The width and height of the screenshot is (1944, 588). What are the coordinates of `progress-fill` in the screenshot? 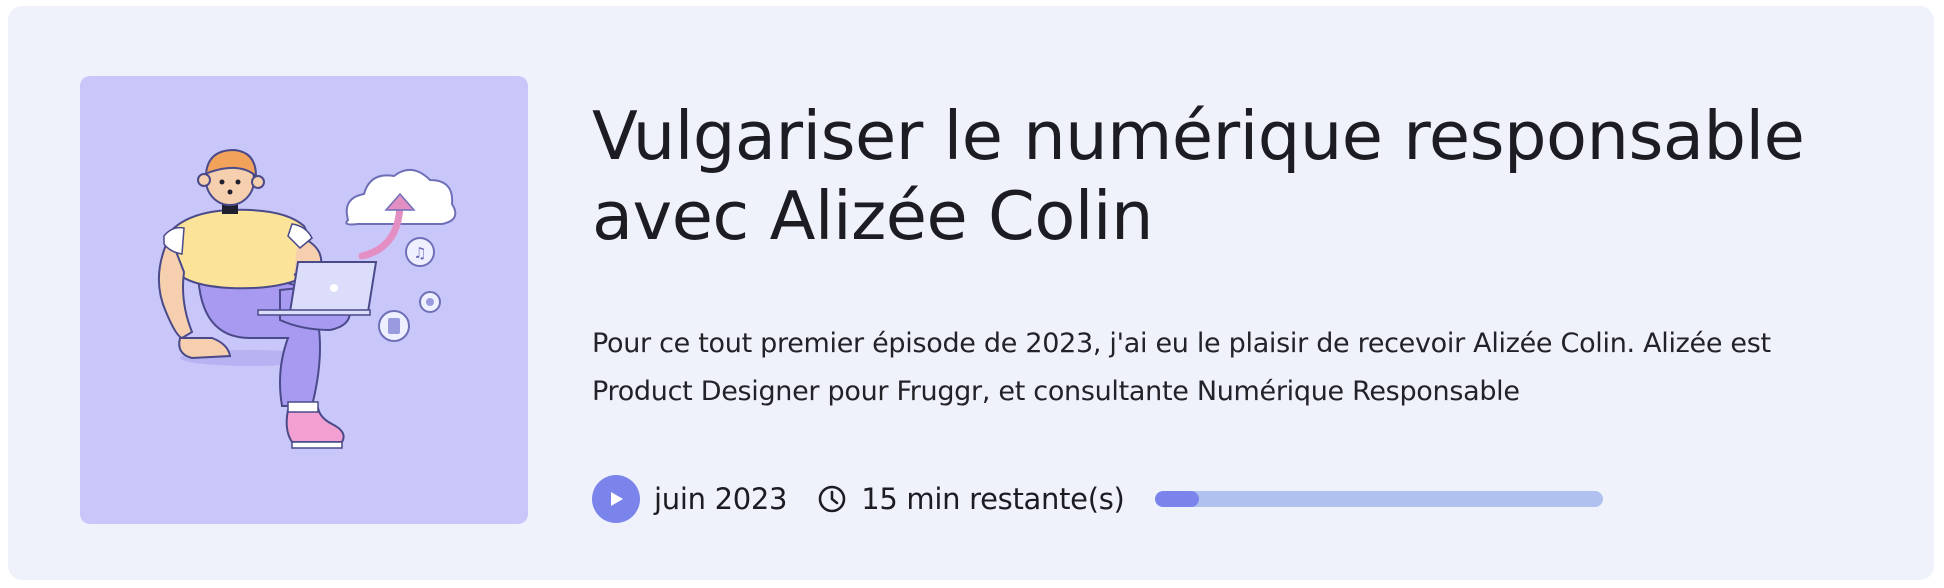 It's located at (1177, 499).